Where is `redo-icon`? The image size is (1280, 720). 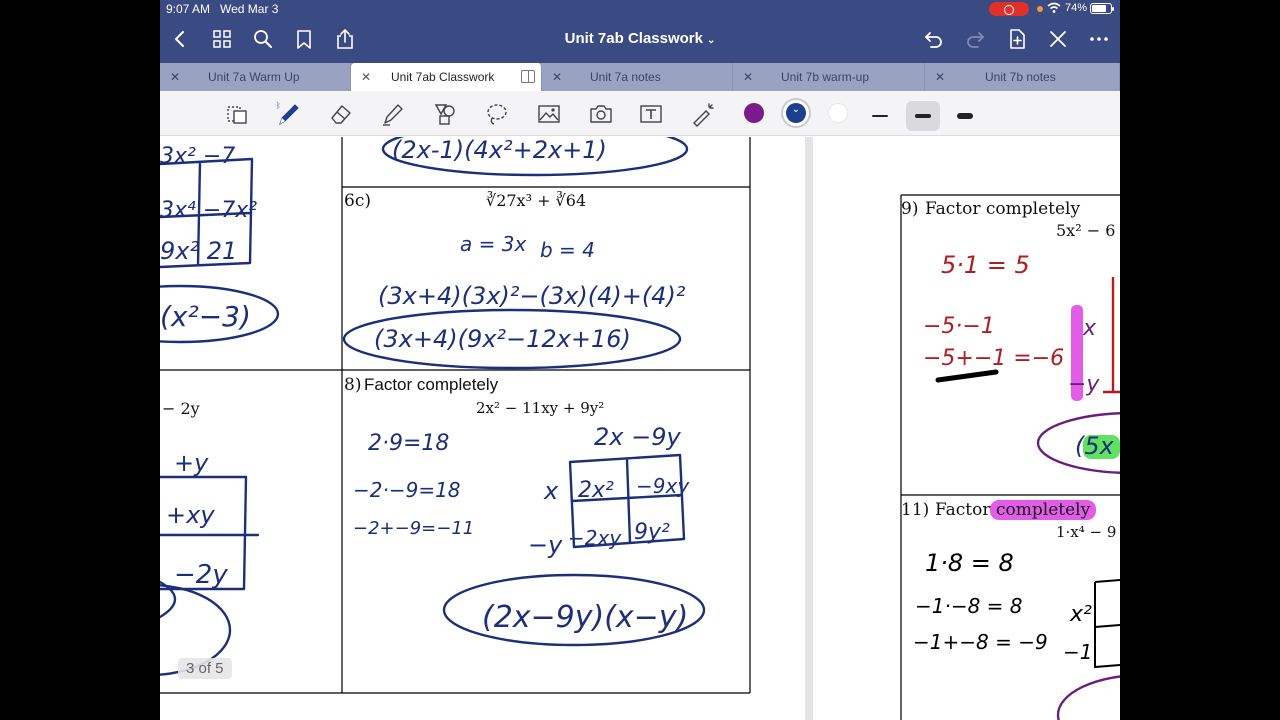 redo-icon is located at coordinates (975, 40).